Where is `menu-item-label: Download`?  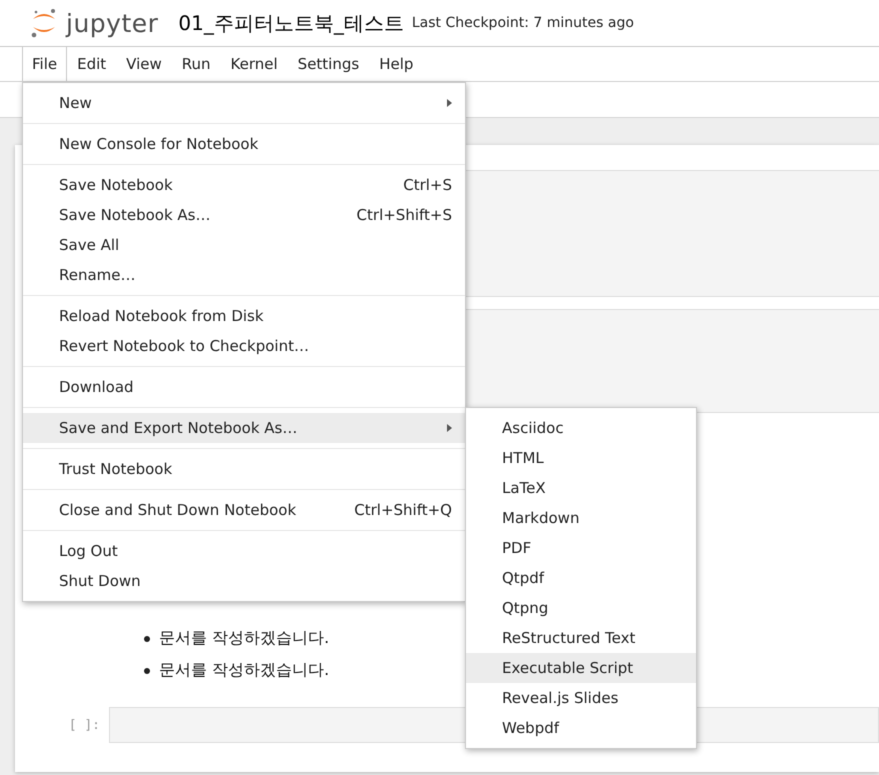
menu-item-label: Download is located at coordinates (97, 387).